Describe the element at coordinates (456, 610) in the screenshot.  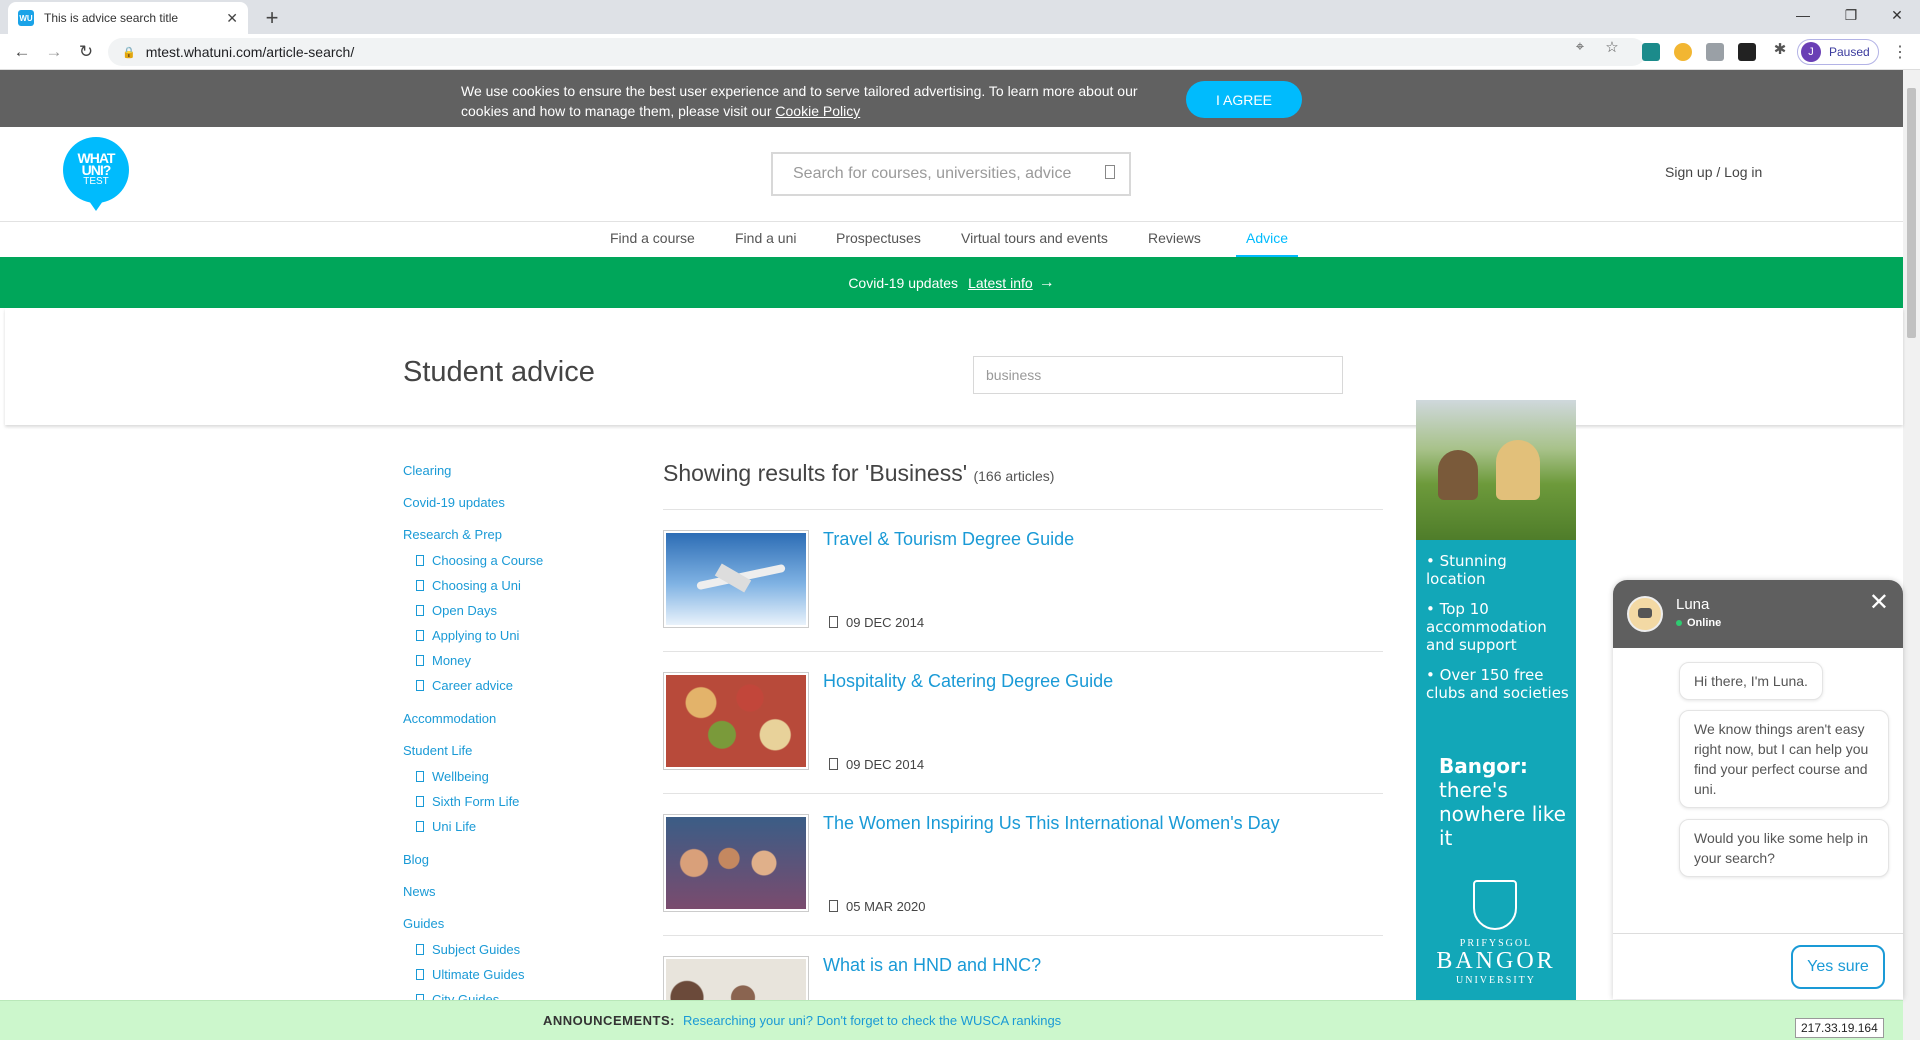
I see `sidebar-sub-open-days: Open Days` at that location.